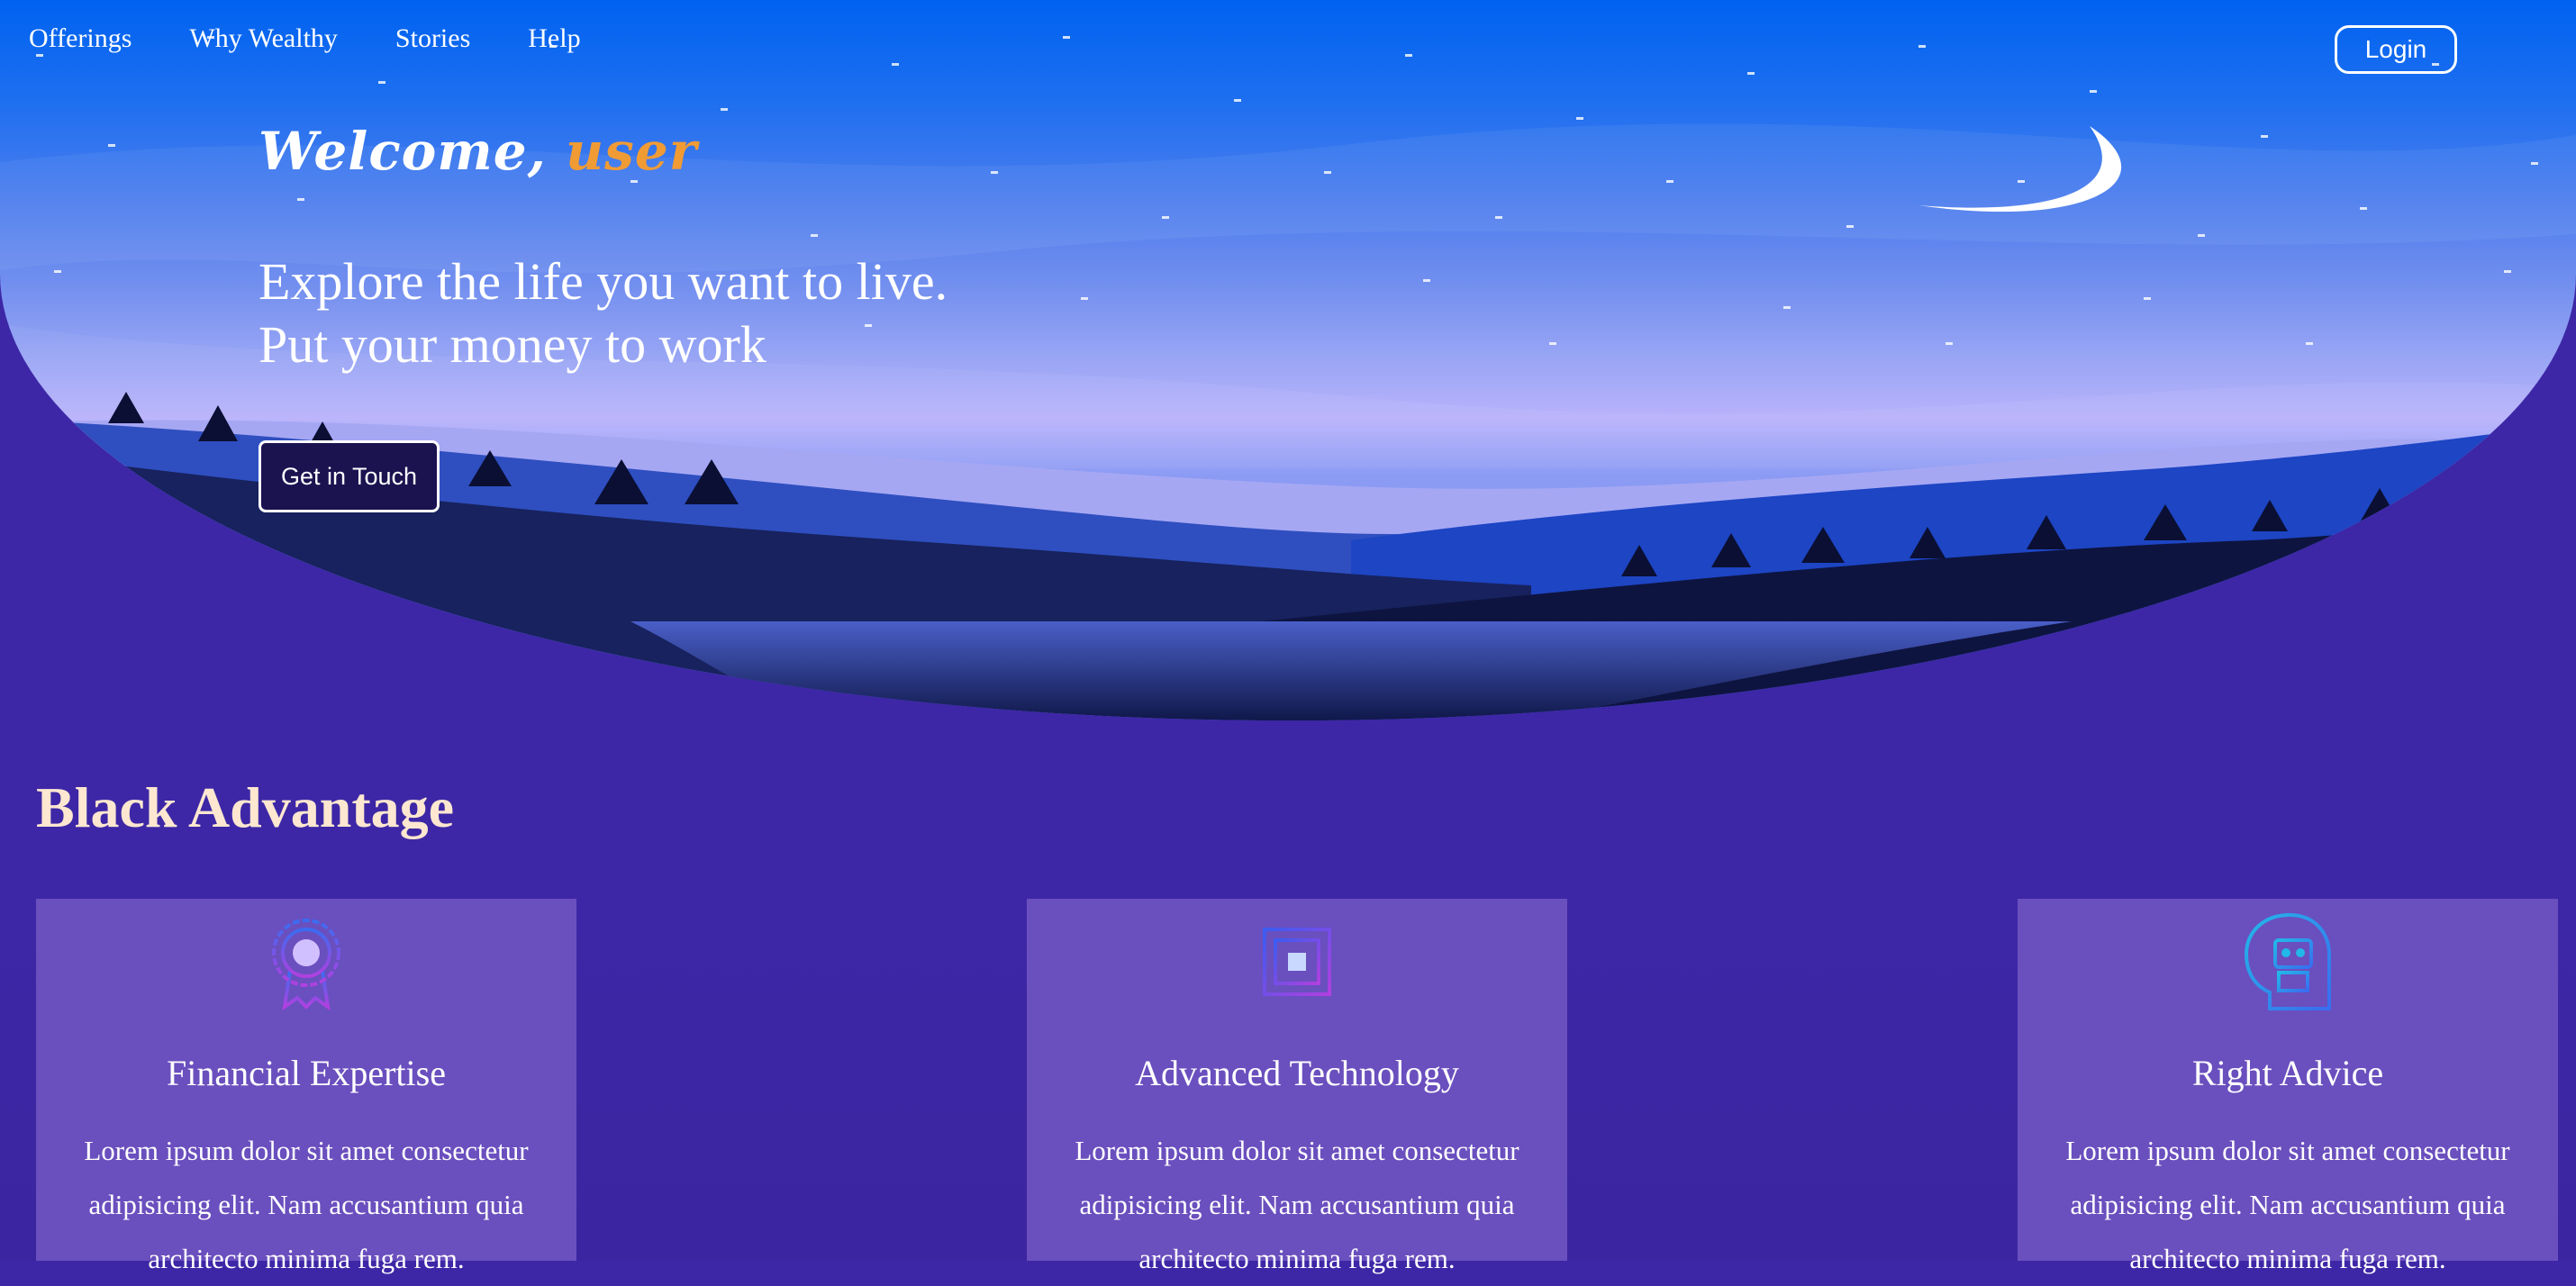  I want to click on card-title: Financial Expertise, so click(306, 1073).